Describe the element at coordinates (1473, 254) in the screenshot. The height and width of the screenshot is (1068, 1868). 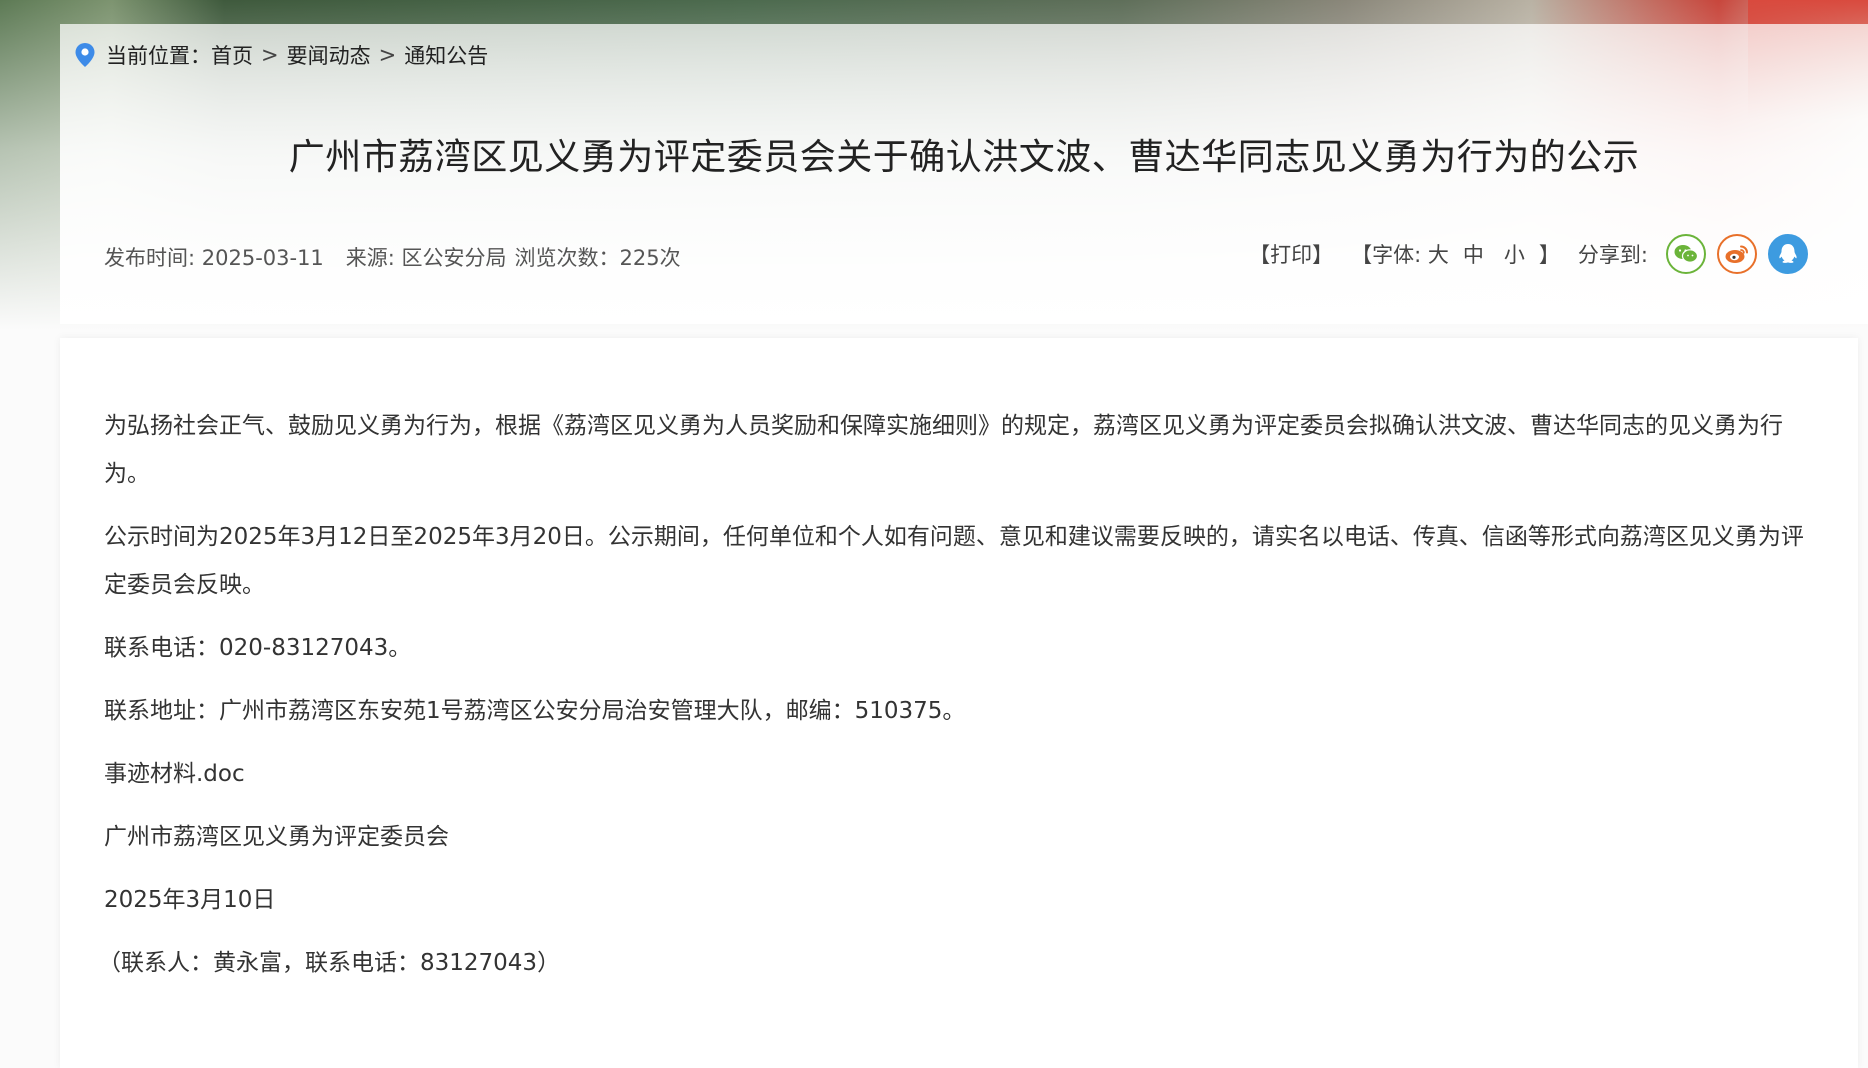
I see `font-size-medium-button: 中` at that location.